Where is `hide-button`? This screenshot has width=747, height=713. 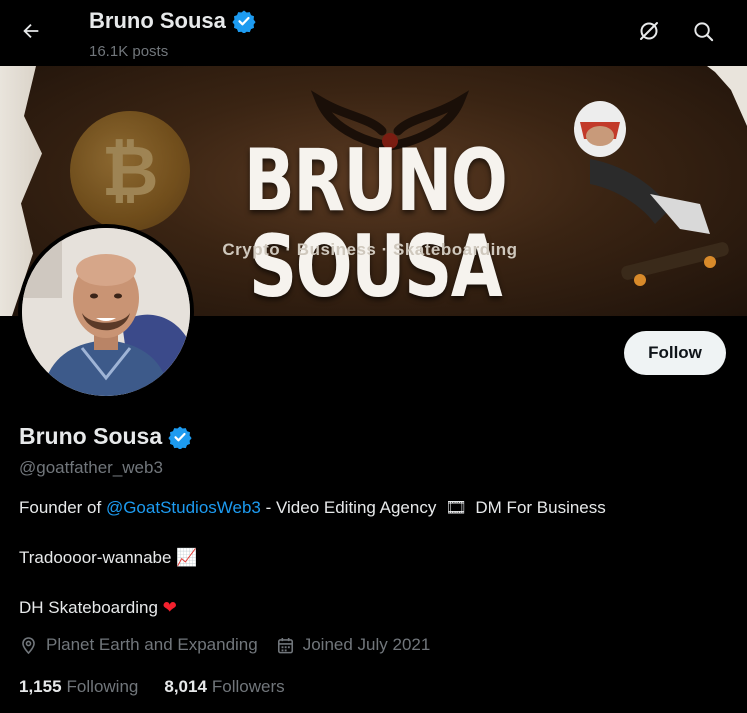
hide-button is located at coordinates (649, 31).